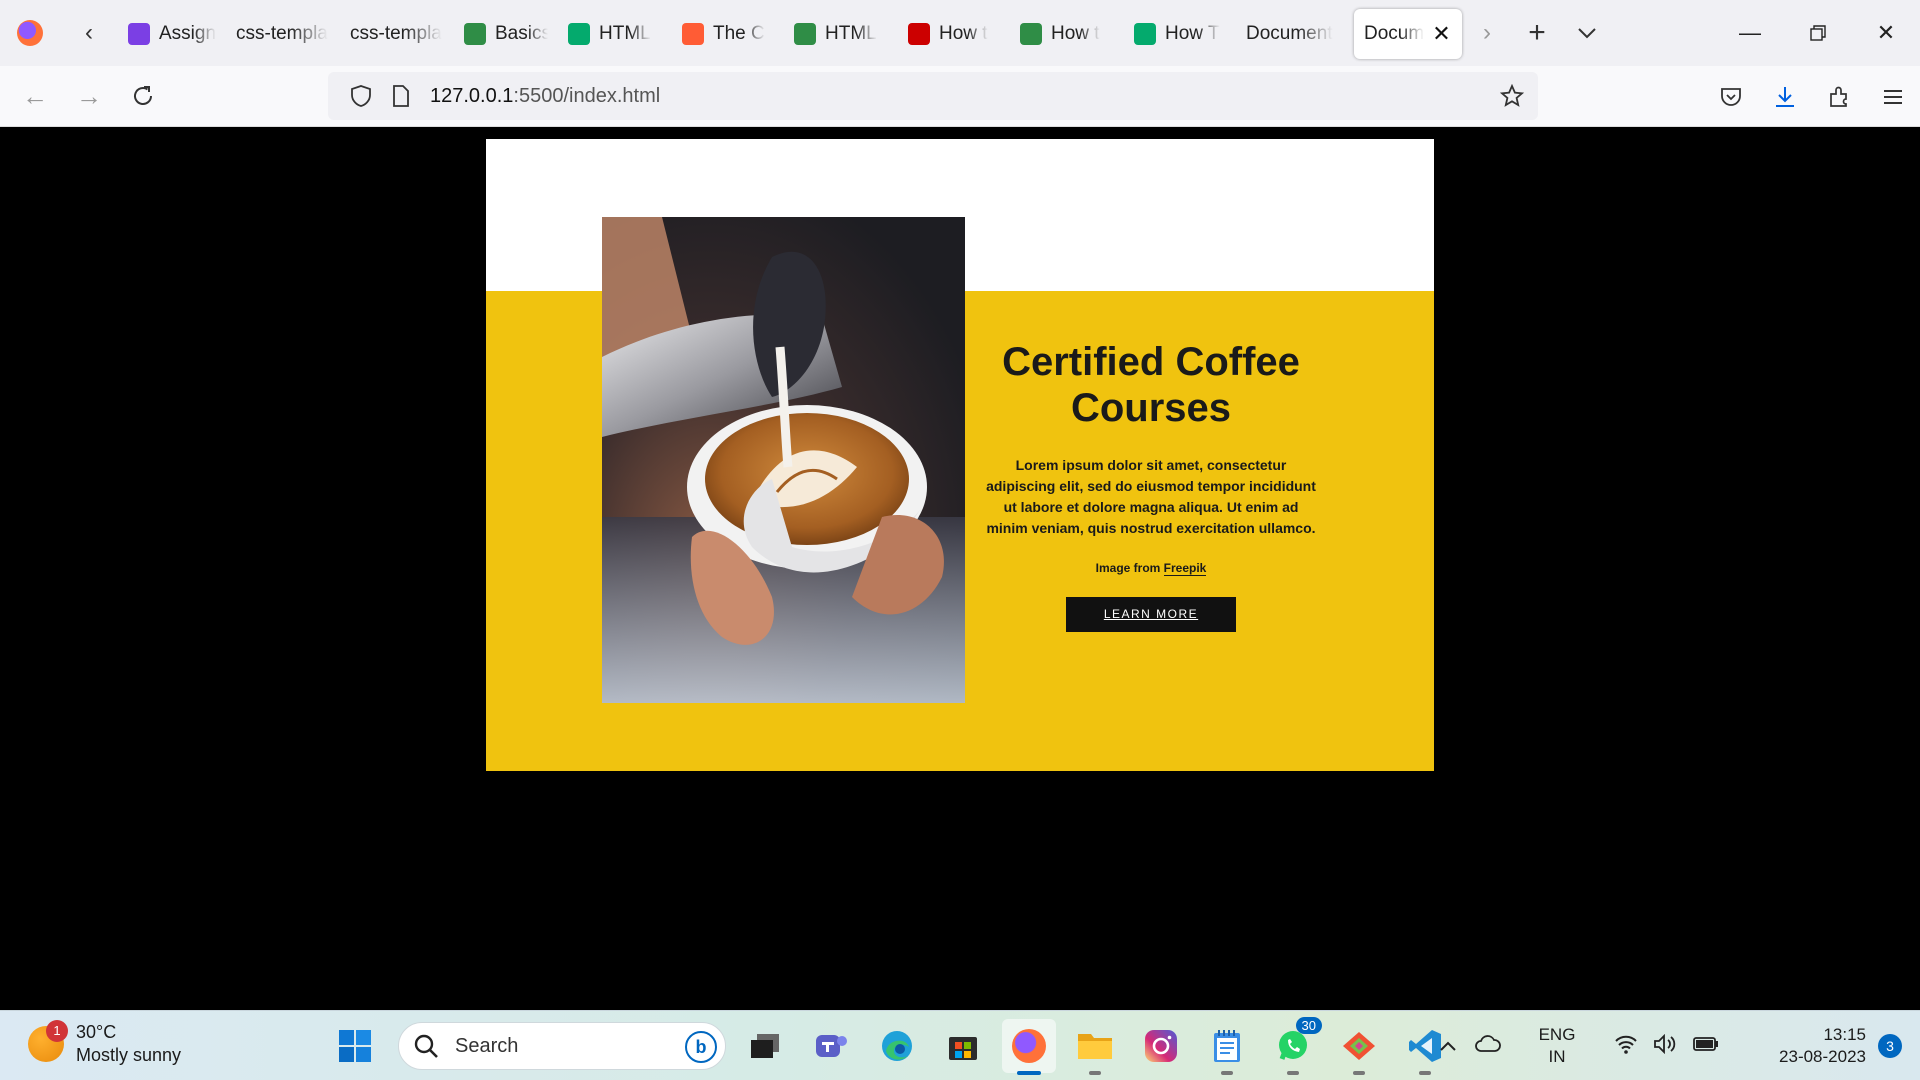 The height and width of the screenshot is (1080, 1920). Describe the element at coordinates (96, 1032) in the screenshot. I see `temperature: 30°C` at that location.